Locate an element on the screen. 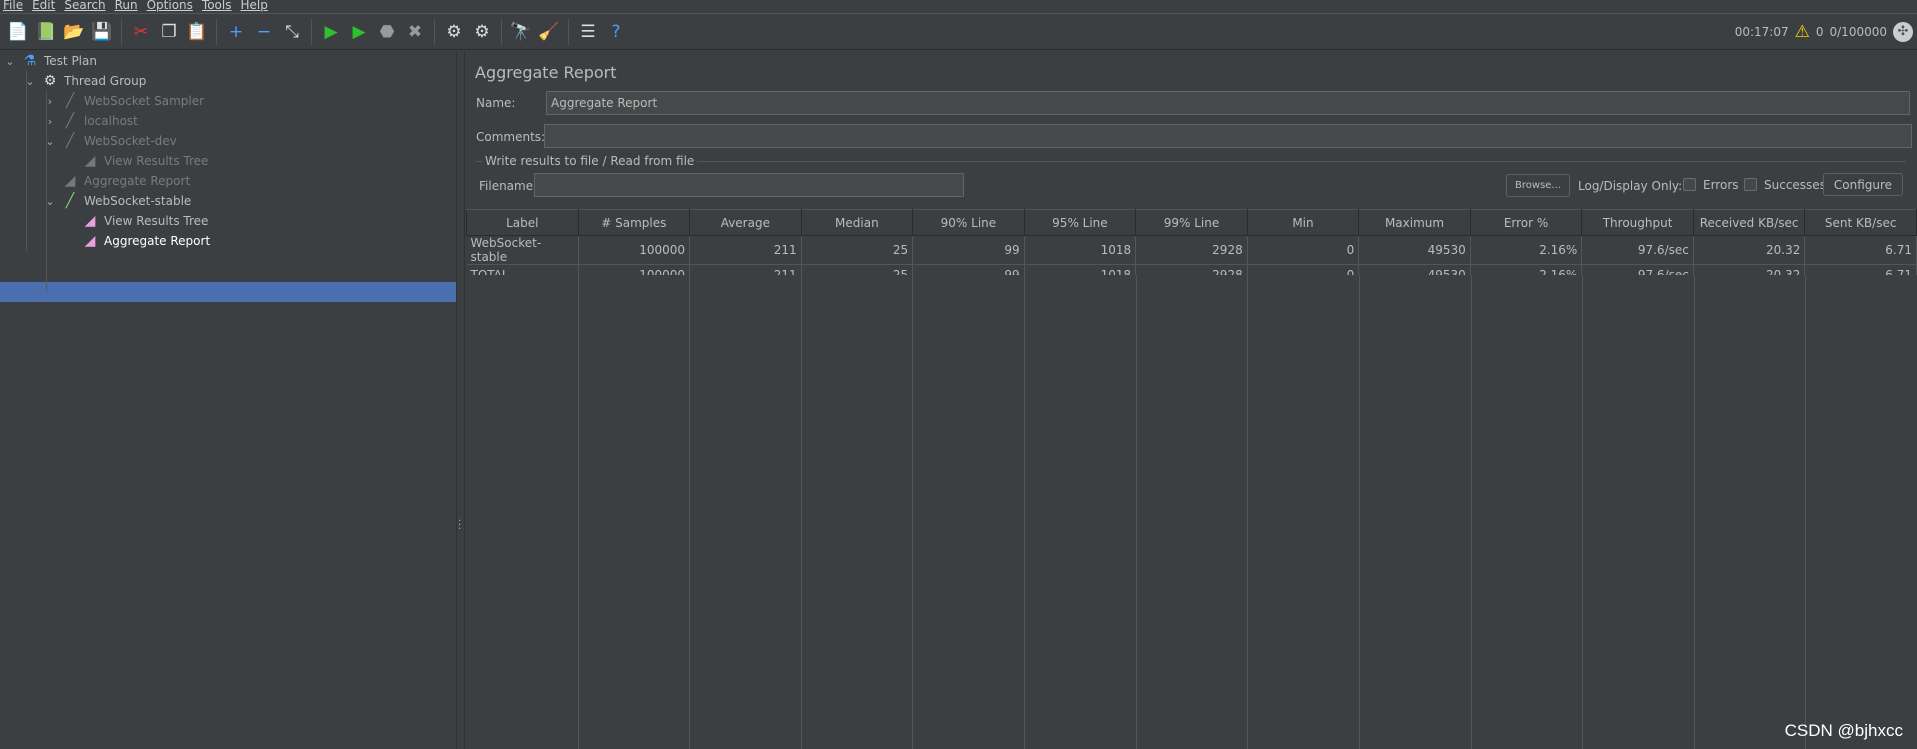  table-cell: 100000 is located at coordinates (634, 250).